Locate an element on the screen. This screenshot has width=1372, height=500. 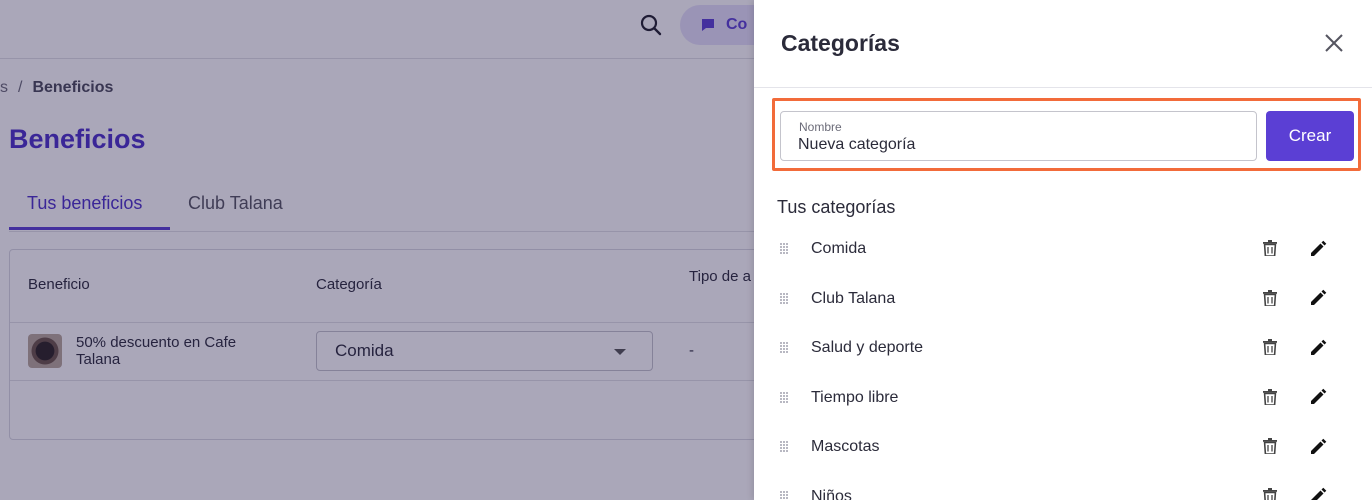
name-field: Nombre is located at coordinates (1018, 136).